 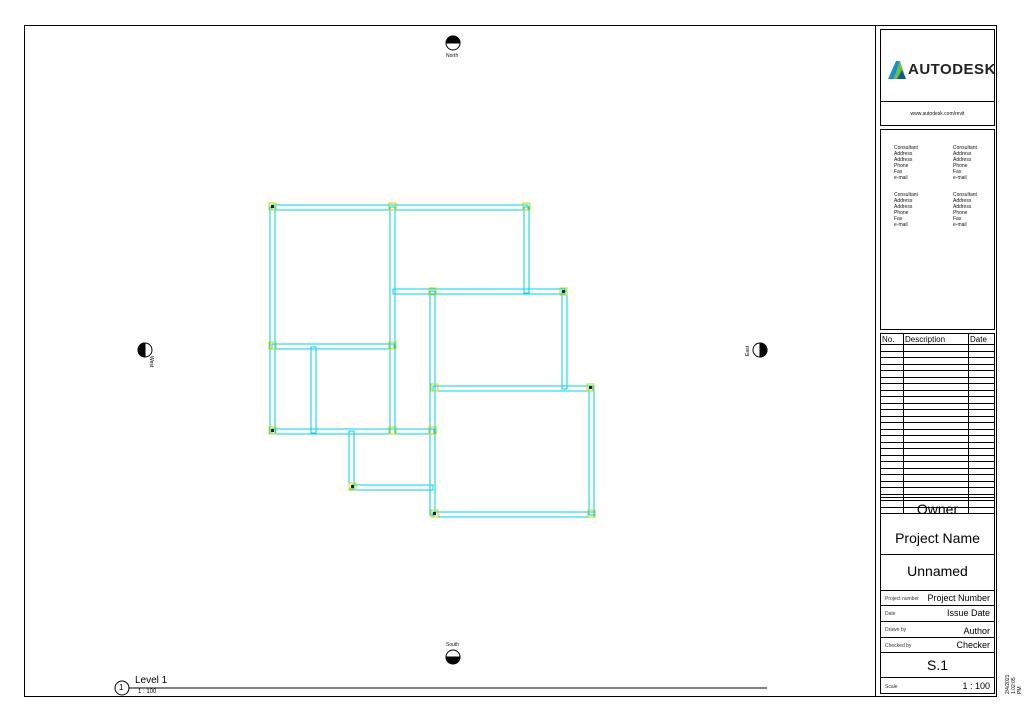 What do you see at coordinates (937, 538) in the screenshot?
I see `project-name: Project Name` at bounding box center [937, 538].